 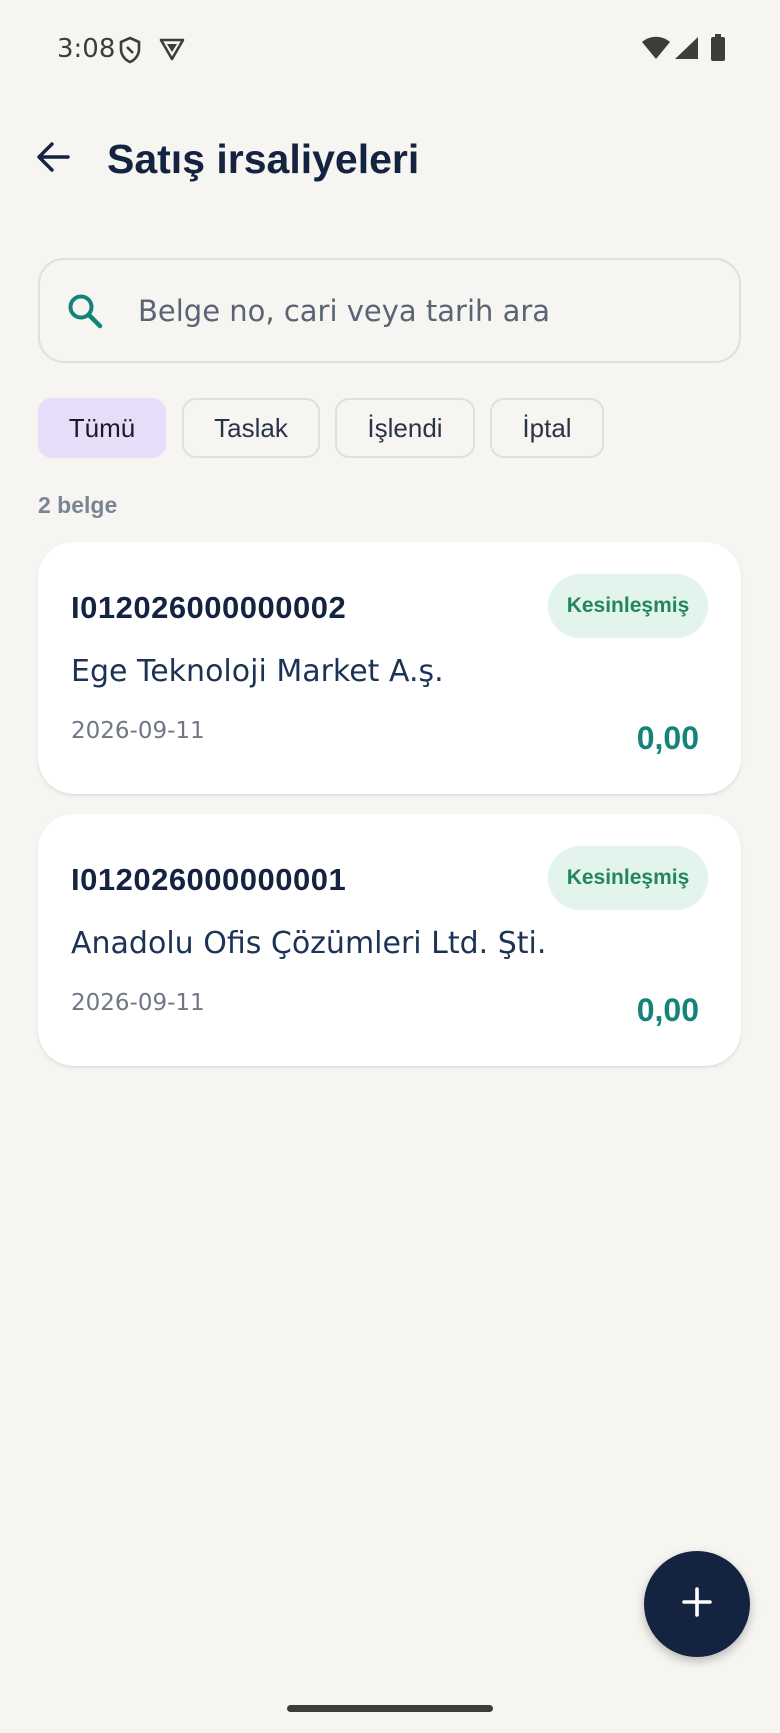 I want to click on back-button, so click(x=53, y=159).